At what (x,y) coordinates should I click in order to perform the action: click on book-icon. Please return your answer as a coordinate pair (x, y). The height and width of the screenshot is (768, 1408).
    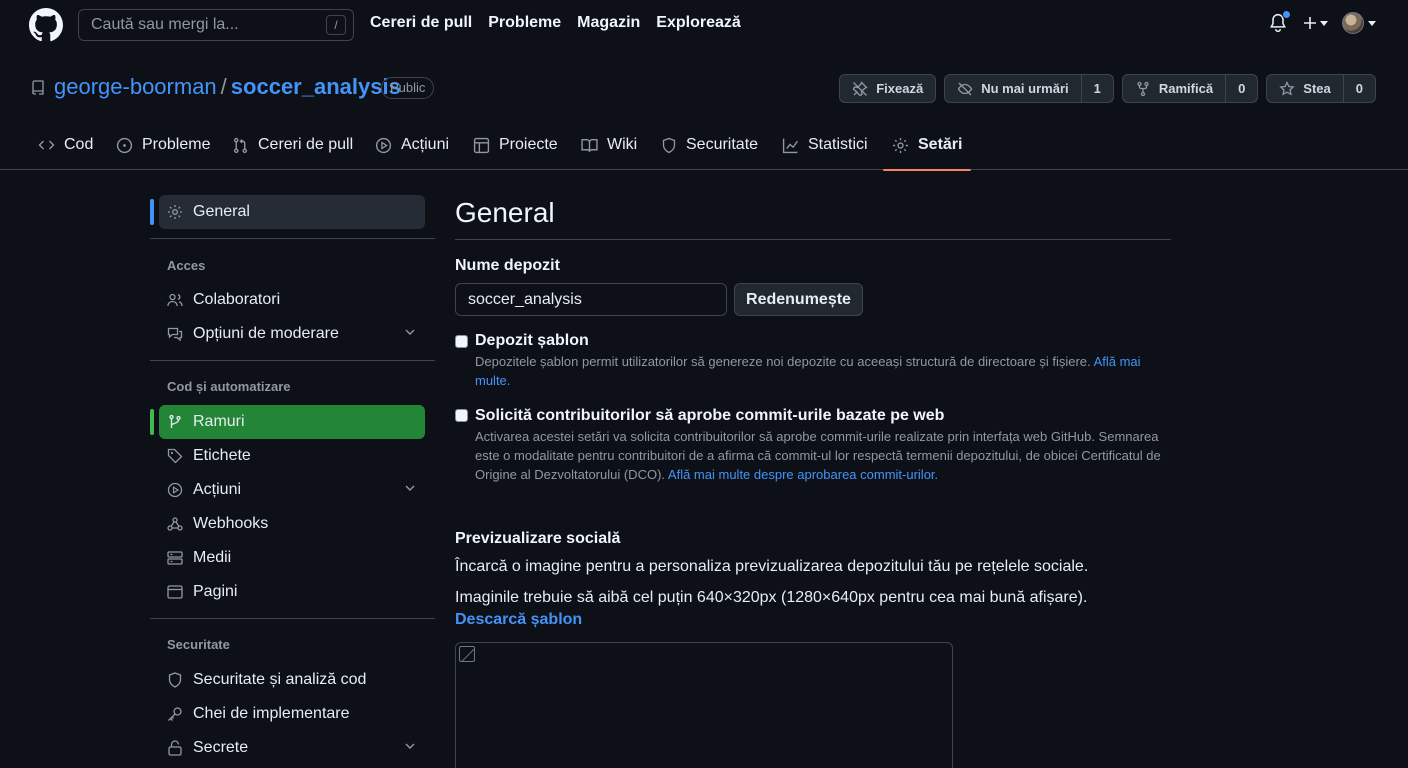
    Looking at the image, I should click on (589, 145).